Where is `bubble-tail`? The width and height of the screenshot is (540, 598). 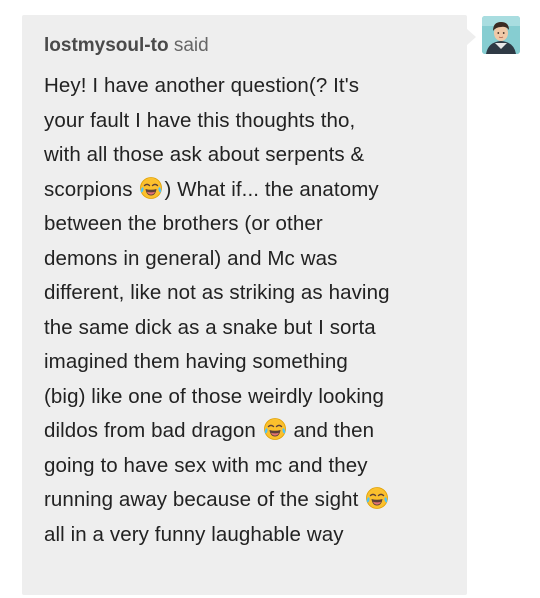 bubble-tail is located at coordinates (471, 37).